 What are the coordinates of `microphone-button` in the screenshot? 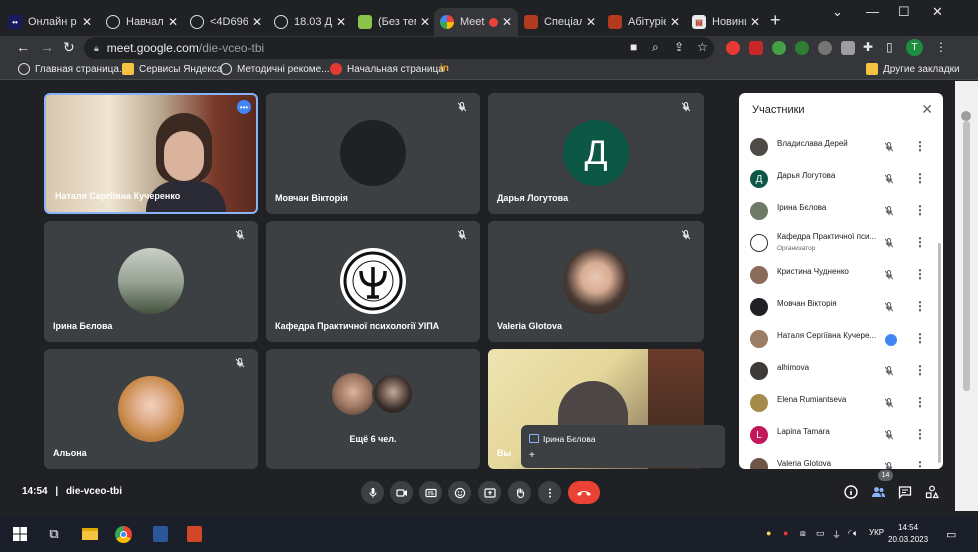 It's located at (372, 492).